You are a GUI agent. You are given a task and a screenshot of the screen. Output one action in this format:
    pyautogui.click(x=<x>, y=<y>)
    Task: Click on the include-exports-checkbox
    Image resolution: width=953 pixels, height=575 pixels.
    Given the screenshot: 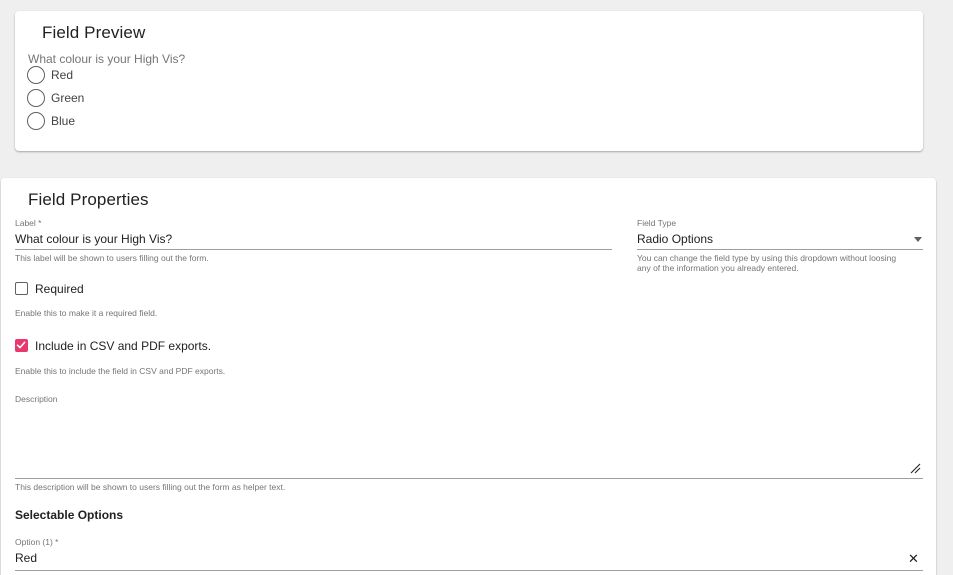 What is the action you would take?
    pyautogui.click(x=21, y=345)
    